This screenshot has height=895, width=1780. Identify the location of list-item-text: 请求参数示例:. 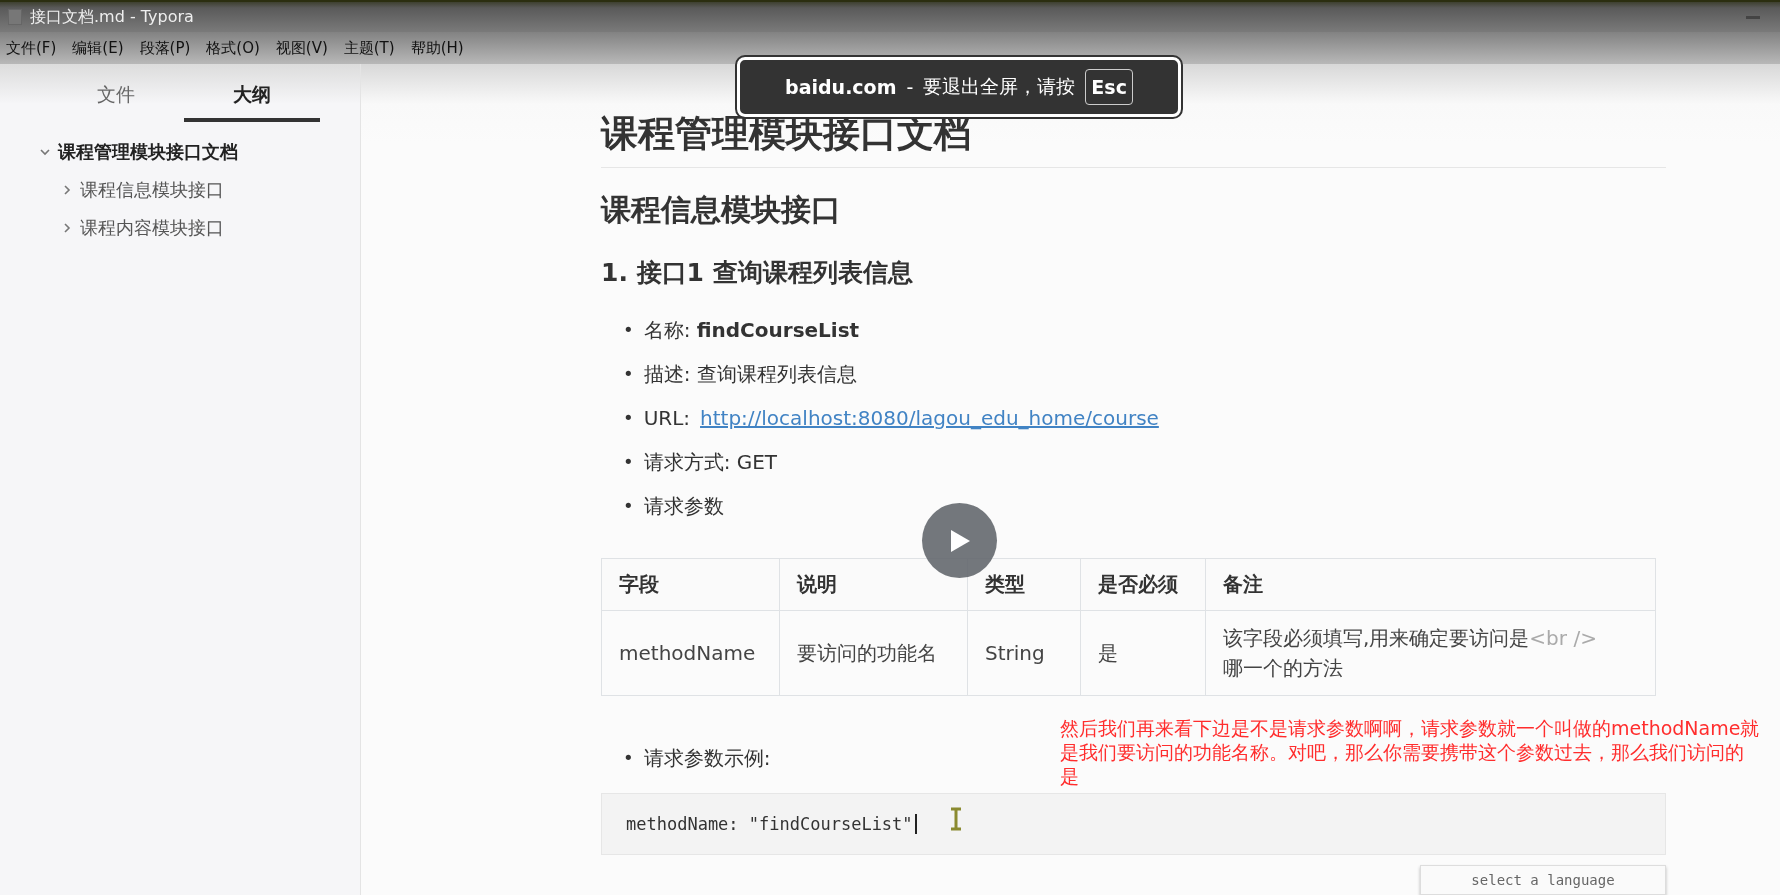
(707, 758).